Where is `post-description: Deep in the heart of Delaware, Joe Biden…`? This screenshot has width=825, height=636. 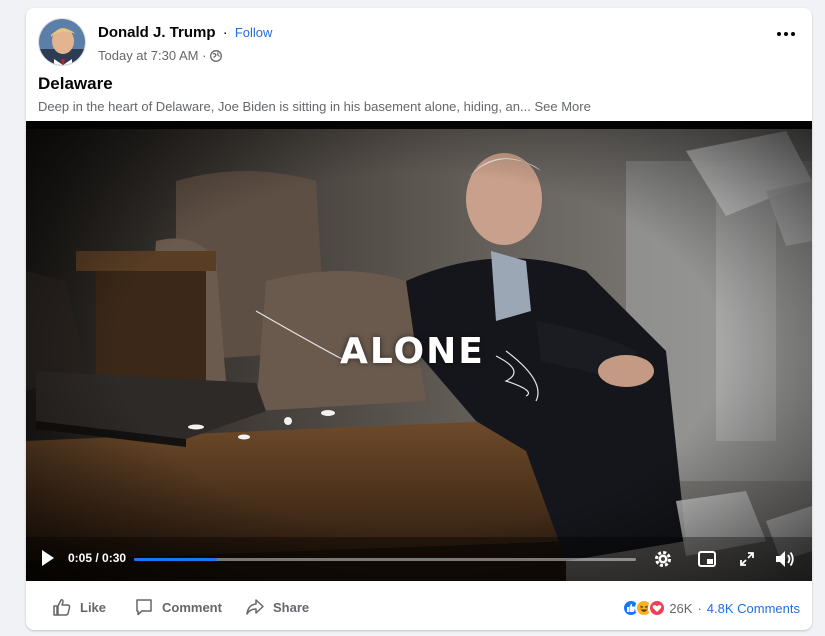 post-description: Deep in the heart of Delaware, Joe Biden… is located at coordinates (314, 106).